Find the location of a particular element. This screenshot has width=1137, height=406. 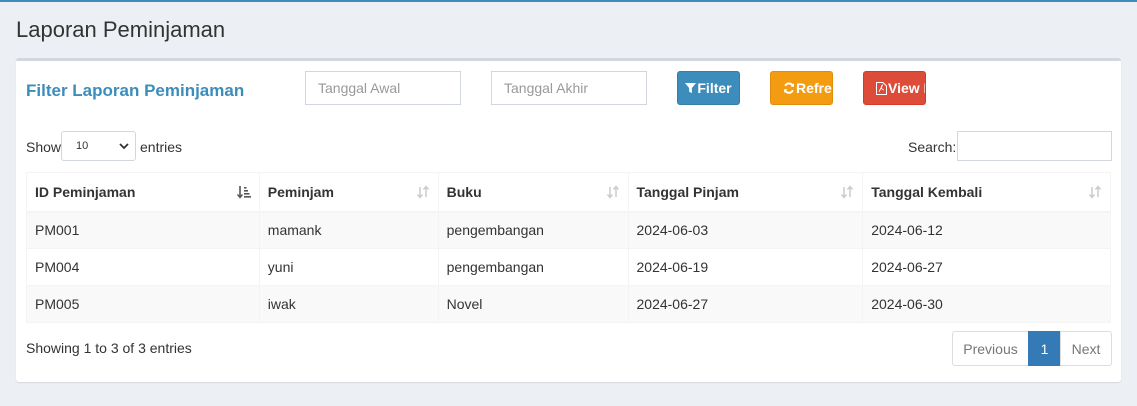

filter-button: Filter is located at coordinates (708, 88).